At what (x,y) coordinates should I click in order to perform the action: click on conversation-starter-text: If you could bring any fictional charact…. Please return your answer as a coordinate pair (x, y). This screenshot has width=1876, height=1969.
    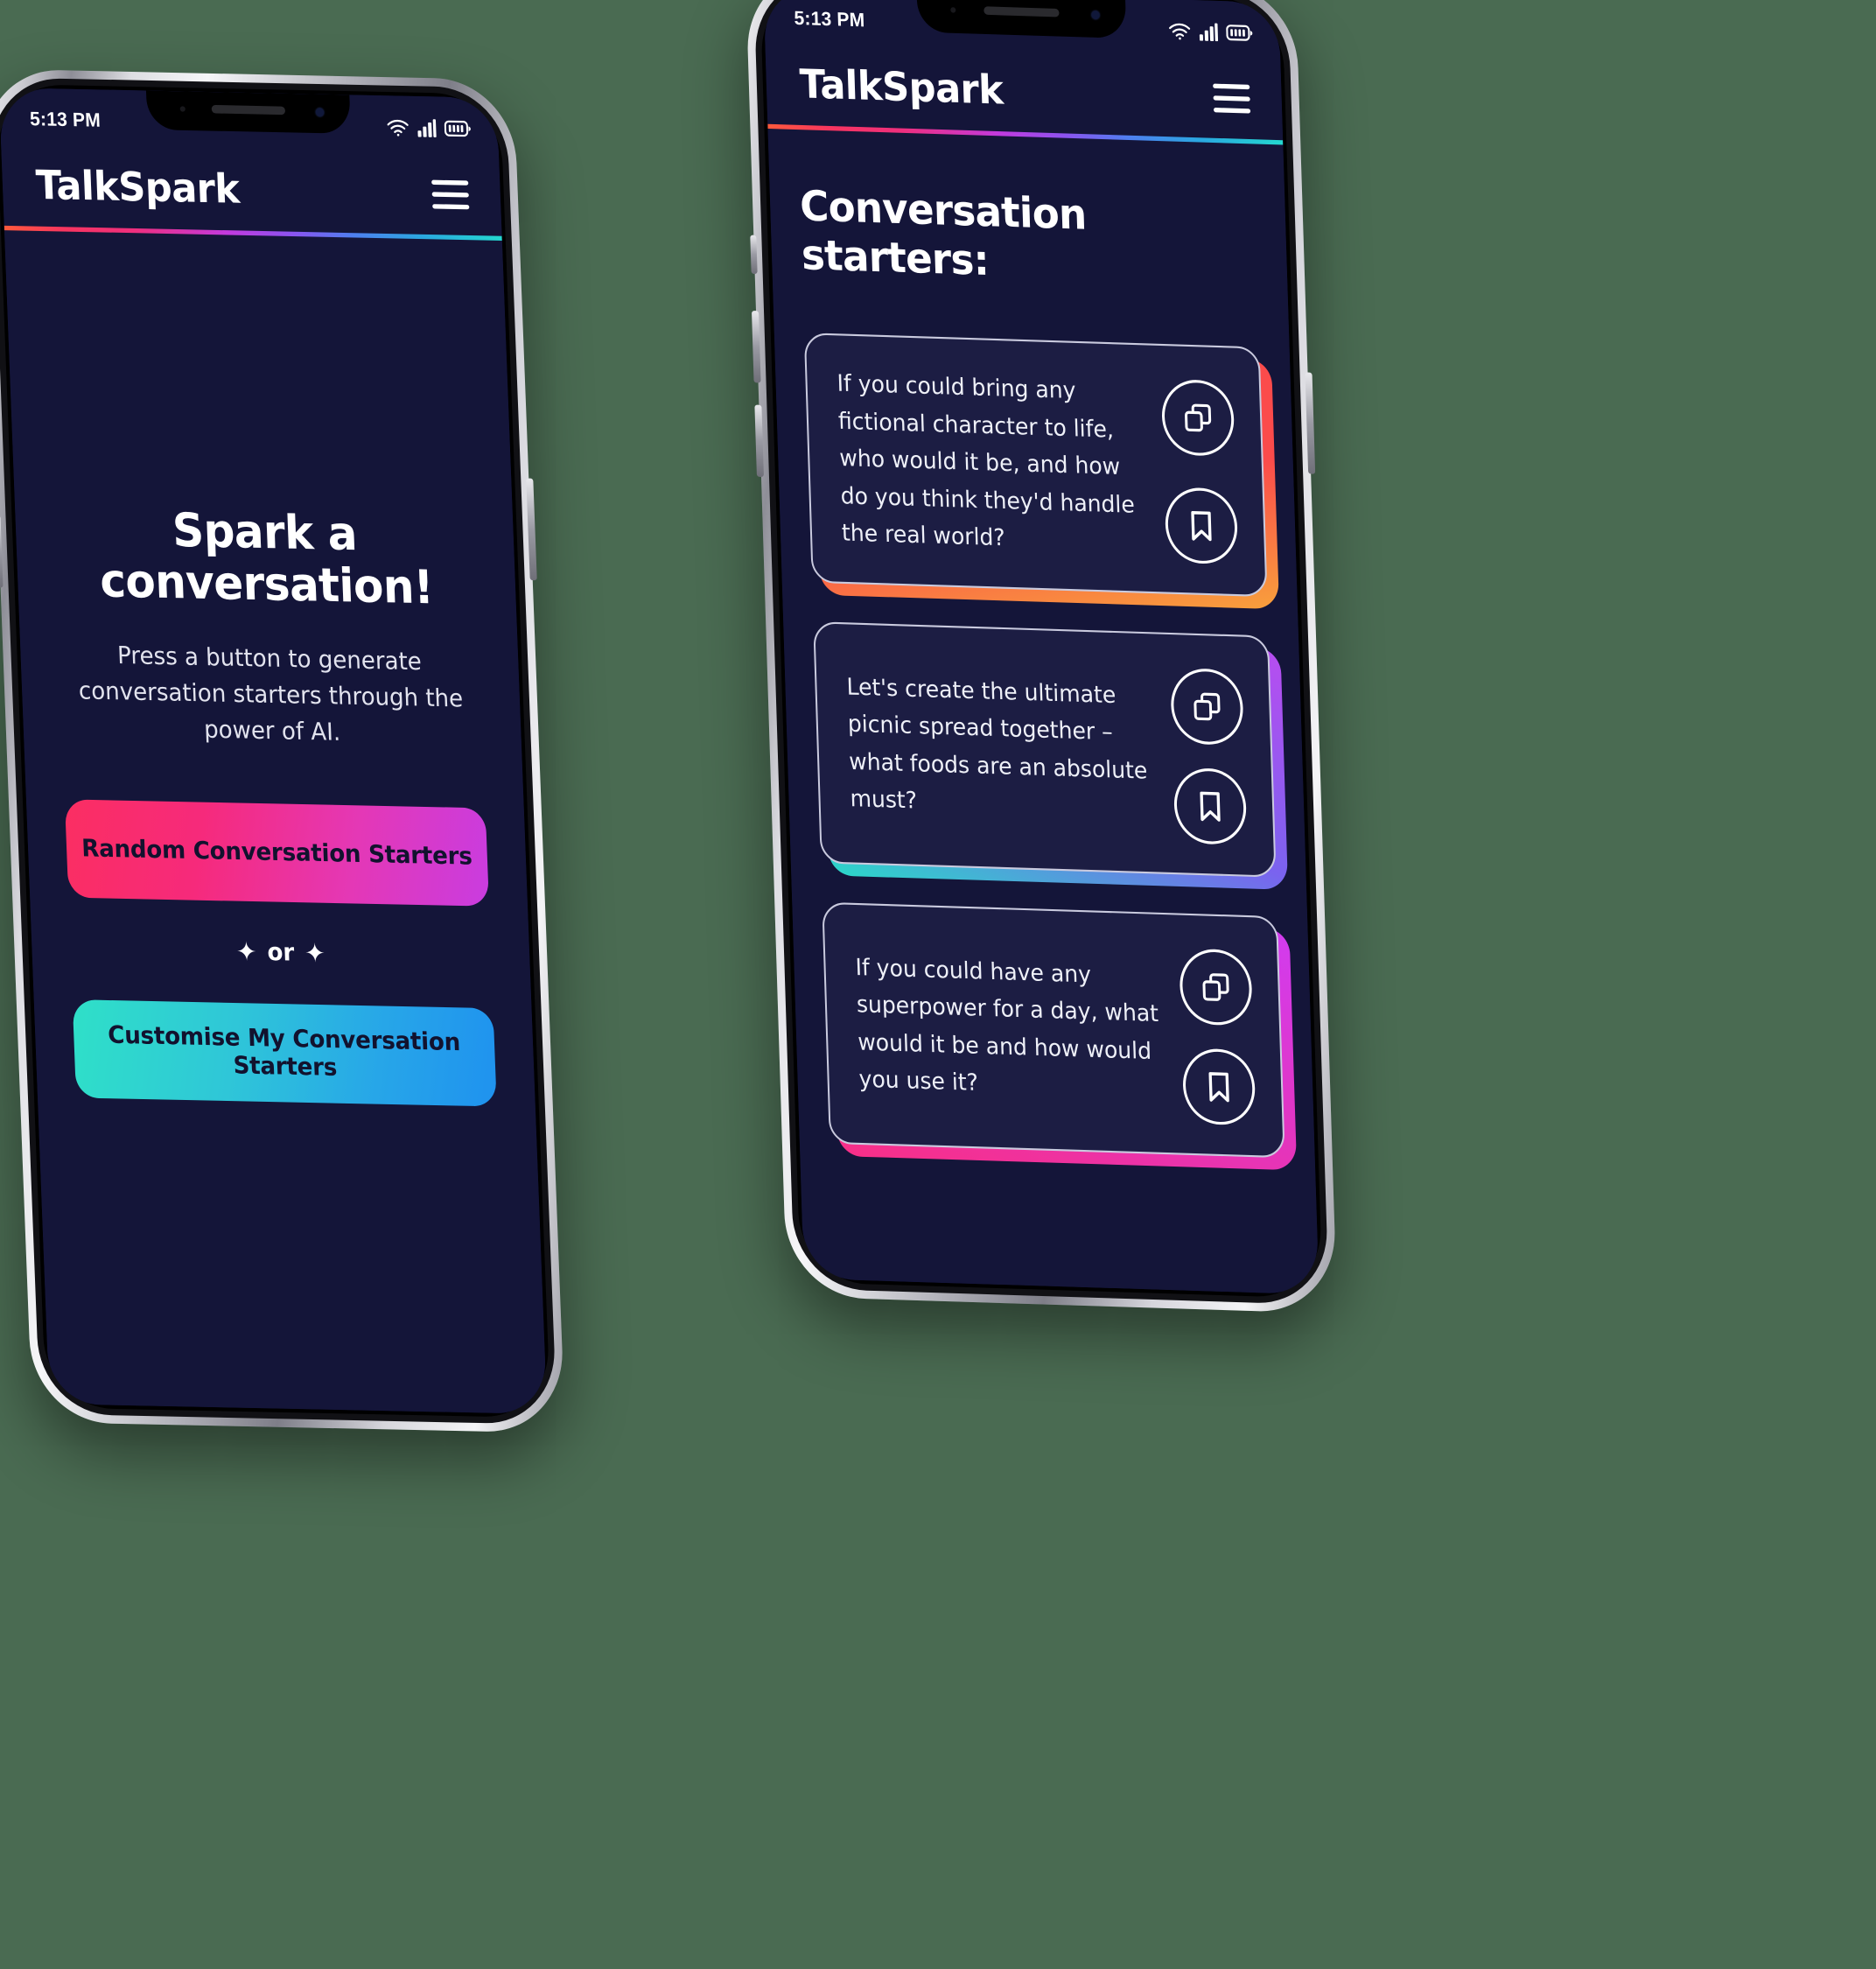
    Looking at the image, I should click on (986, 460).